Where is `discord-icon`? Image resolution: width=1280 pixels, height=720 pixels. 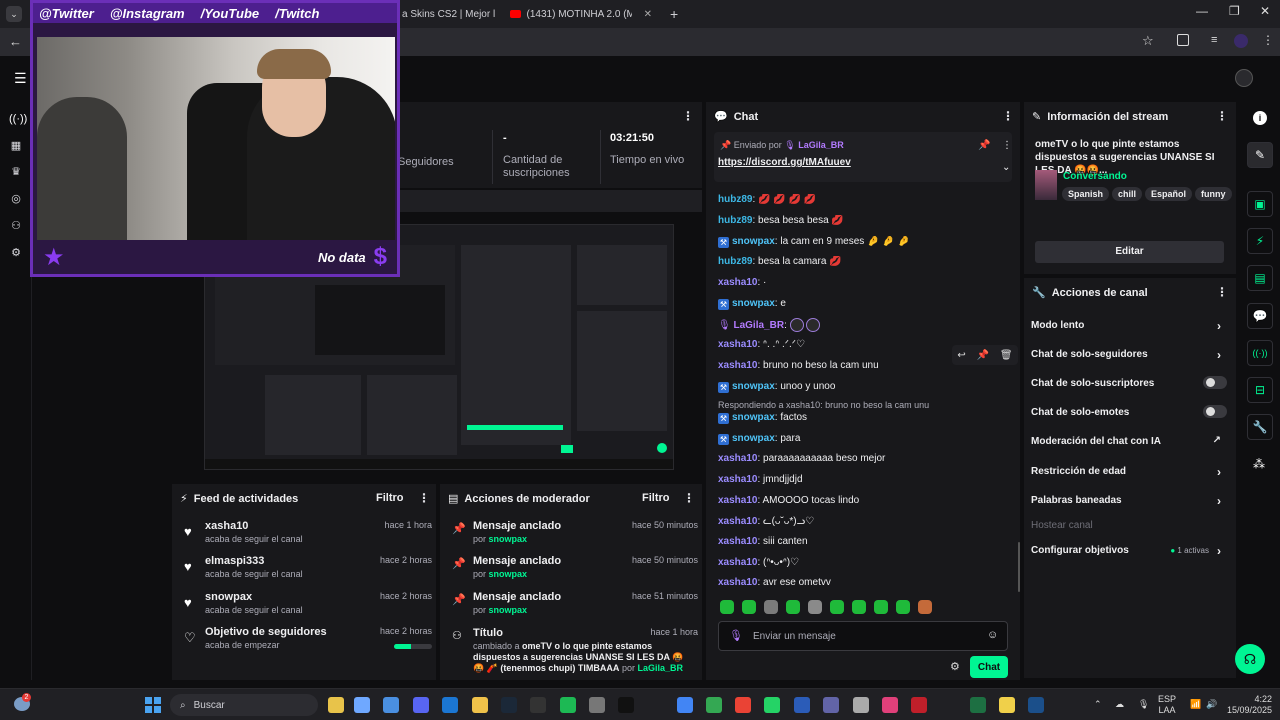
discord-icon is located at coordinates (421, 705).